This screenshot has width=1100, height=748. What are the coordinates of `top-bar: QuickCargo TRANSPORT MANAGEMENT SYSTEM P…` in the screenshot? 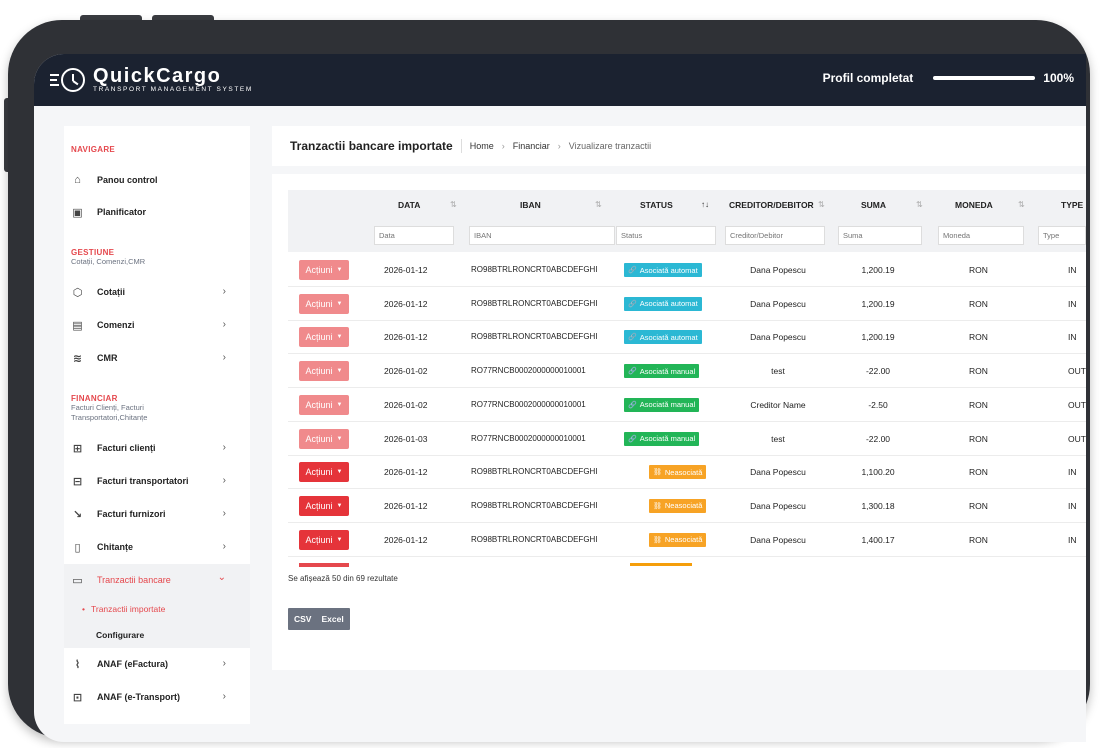 It's located at (560, 80).